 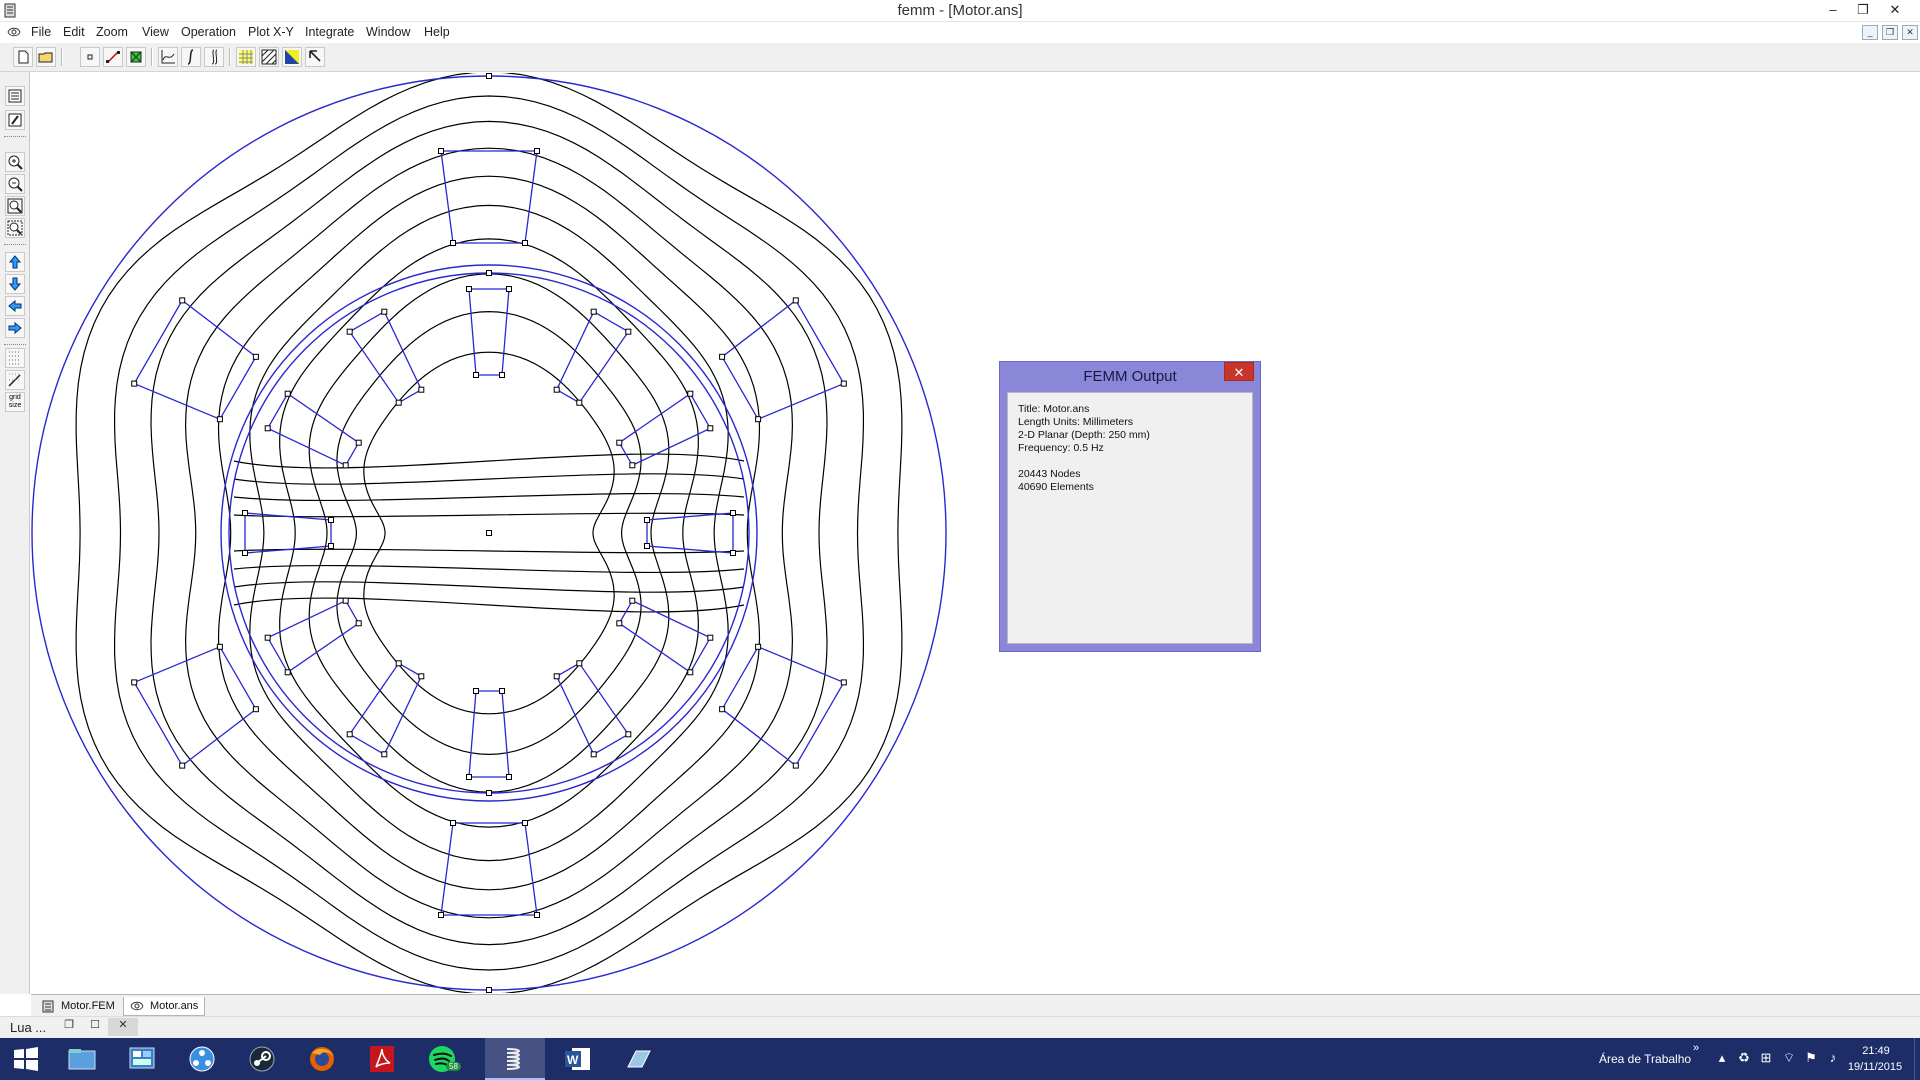 What do you see at coordinates (1645, 1059) in the screenshot?
I see `desktop-toolbar-label: Área de Trabalho` at bounding box center [1645, 1059].